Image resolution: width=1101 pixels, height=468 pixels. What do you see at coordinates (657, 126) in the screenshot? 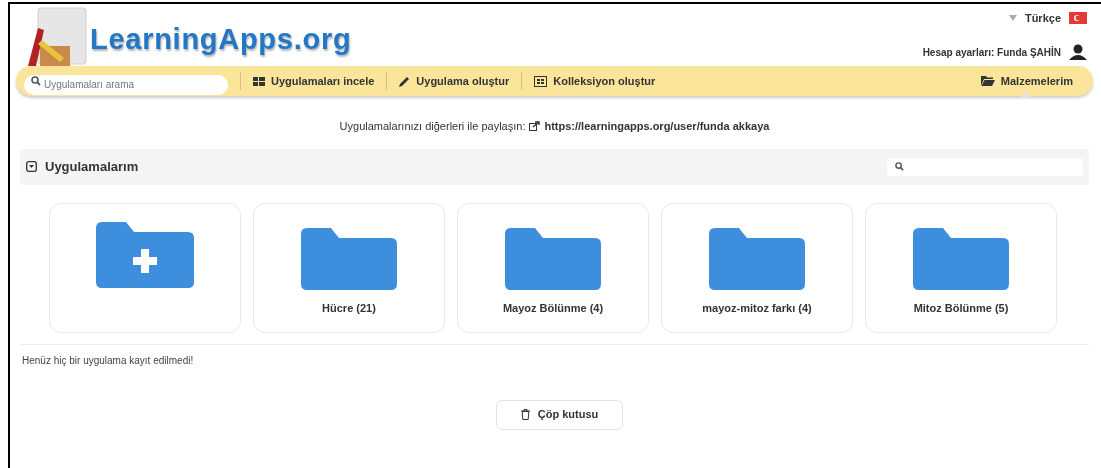
I see `profile-link: https://learningapps.org/user/funda akkaya` at bounding box center [657, 126].